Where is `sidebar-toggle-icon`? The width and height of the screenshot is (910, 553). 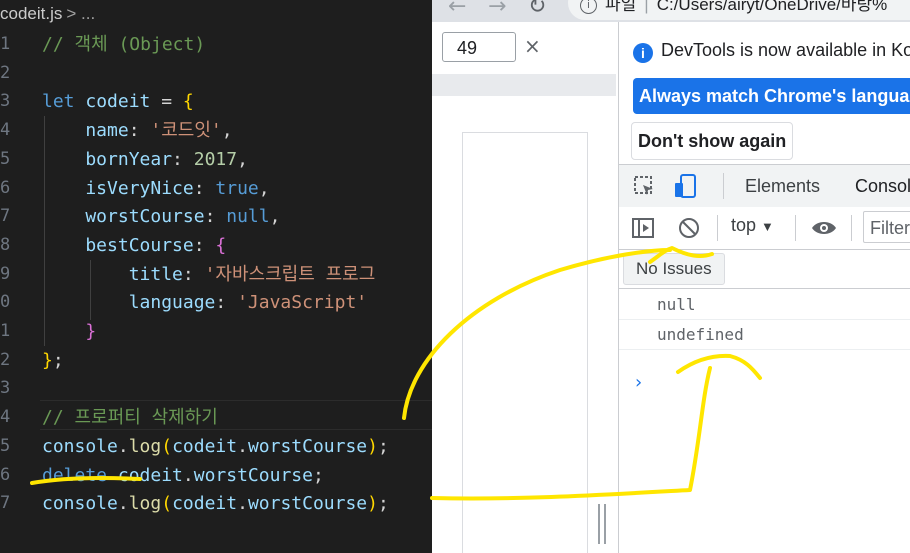
sidebar-toggle-icon is located at coordinates (643, 228).